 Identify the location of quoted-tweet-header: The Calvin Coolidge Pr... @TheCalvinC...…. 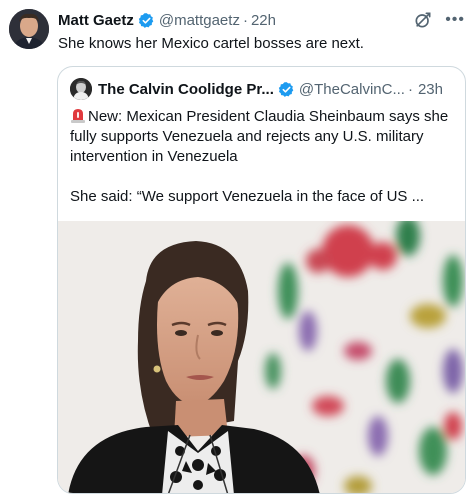
(262, 89).